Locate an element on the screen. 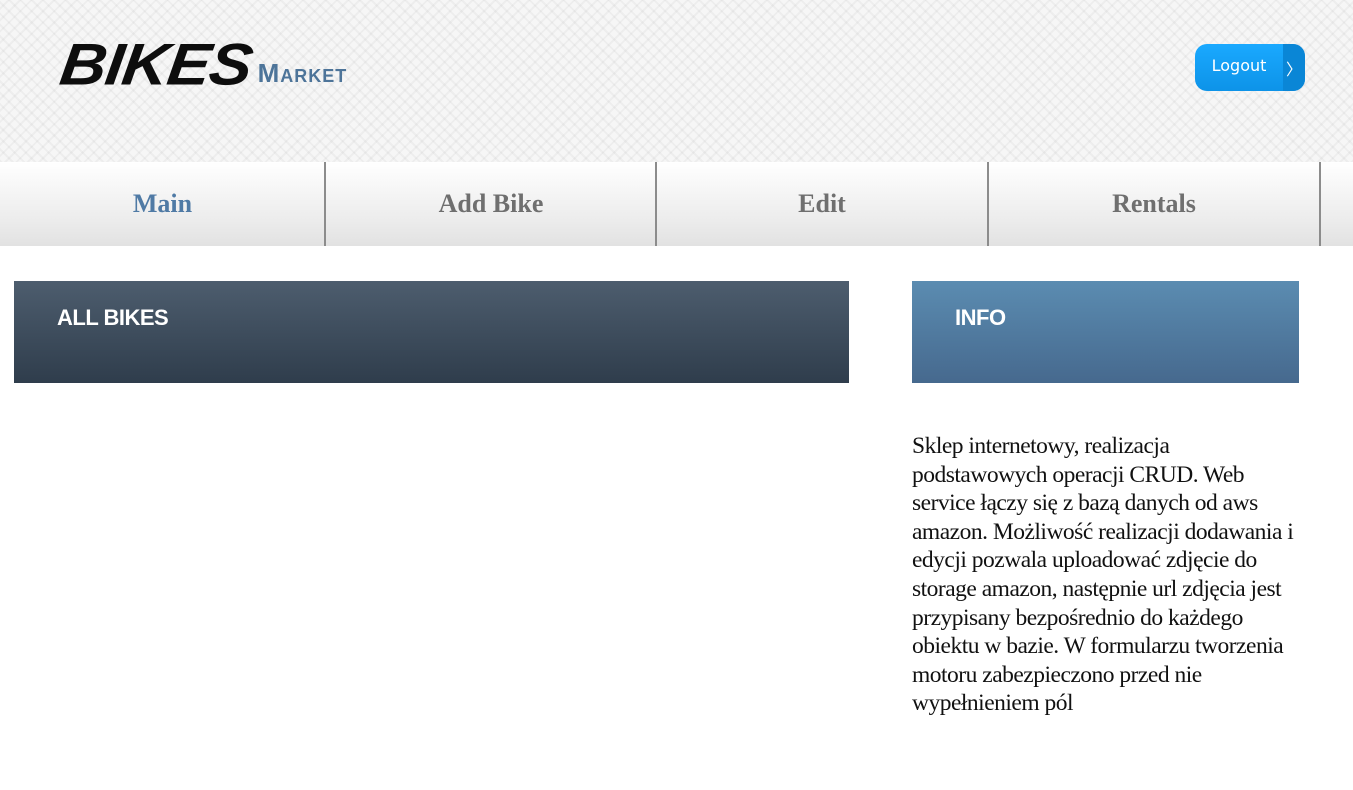  logout-label: Logout is located at coordinates (1239, 65).